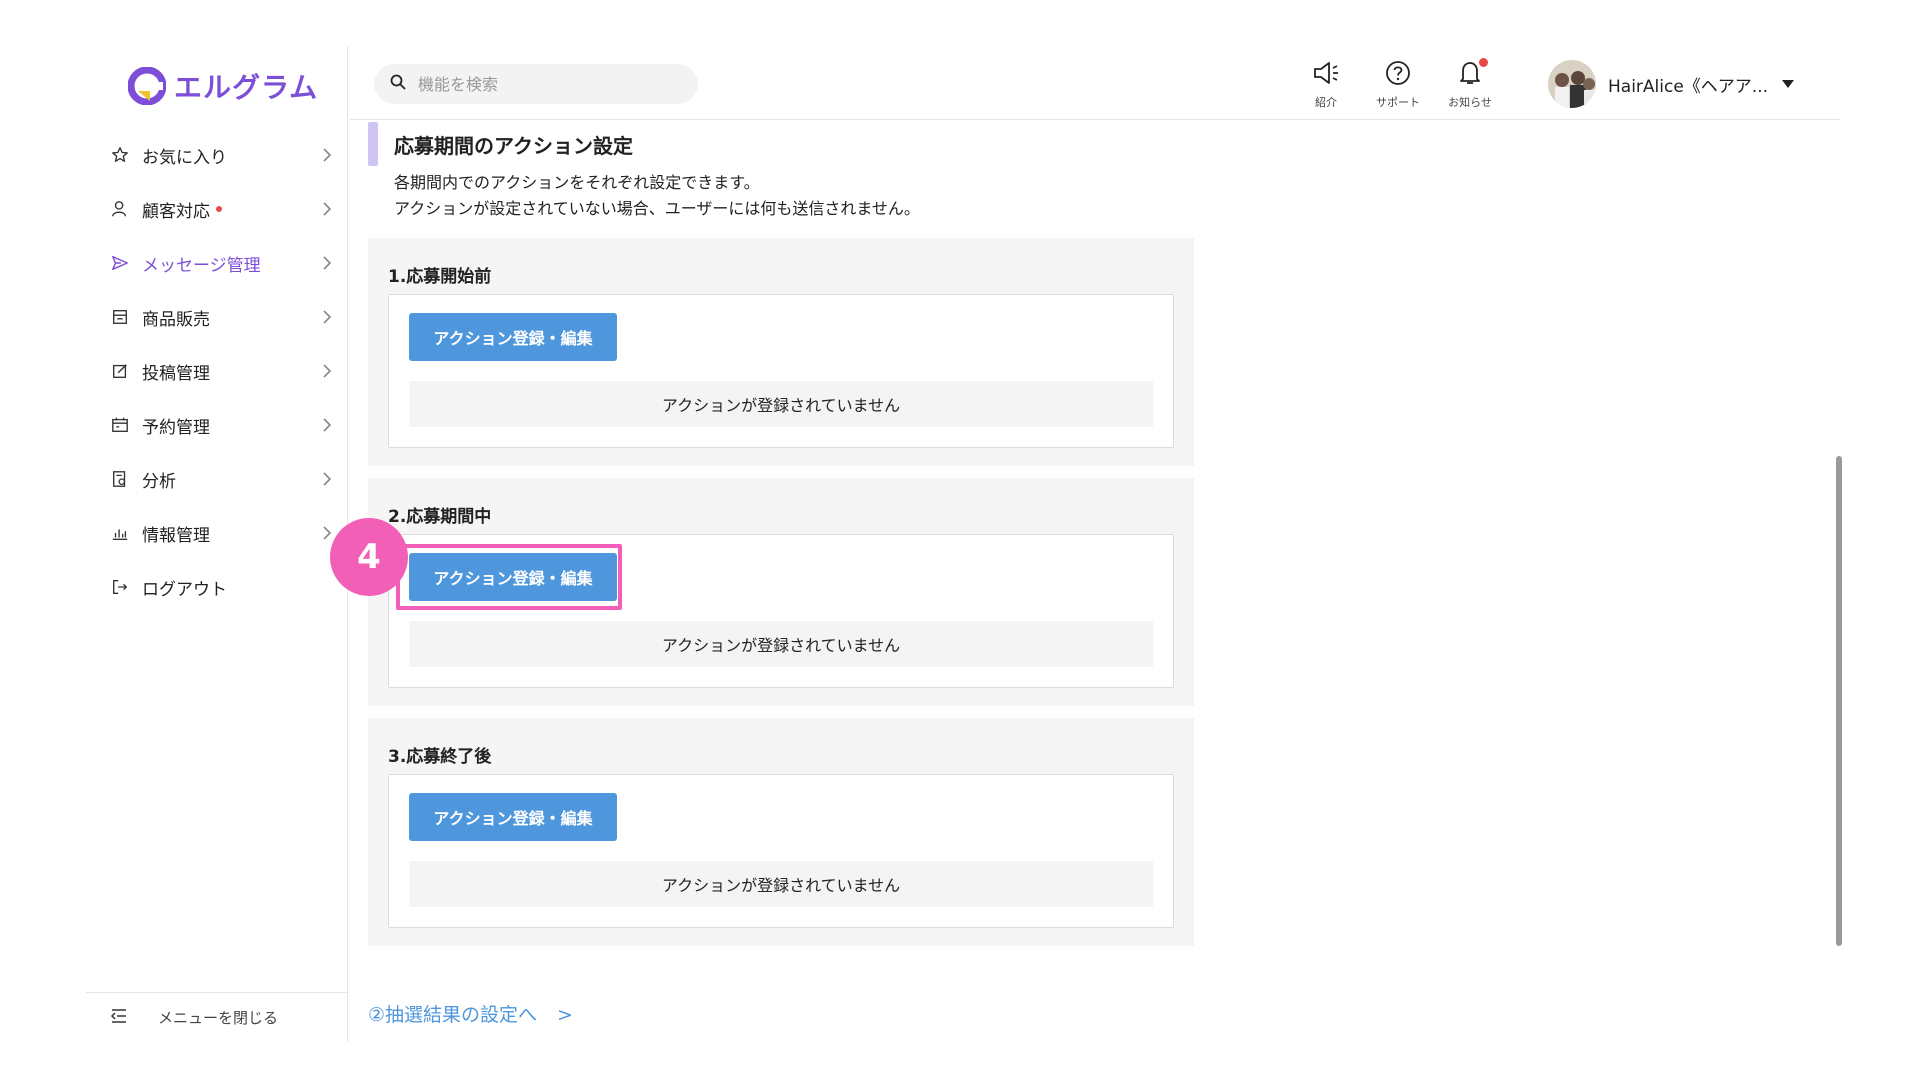  Describe the element at coordinates (120, 155) in the screenshot. I see `star-icon` at that location.